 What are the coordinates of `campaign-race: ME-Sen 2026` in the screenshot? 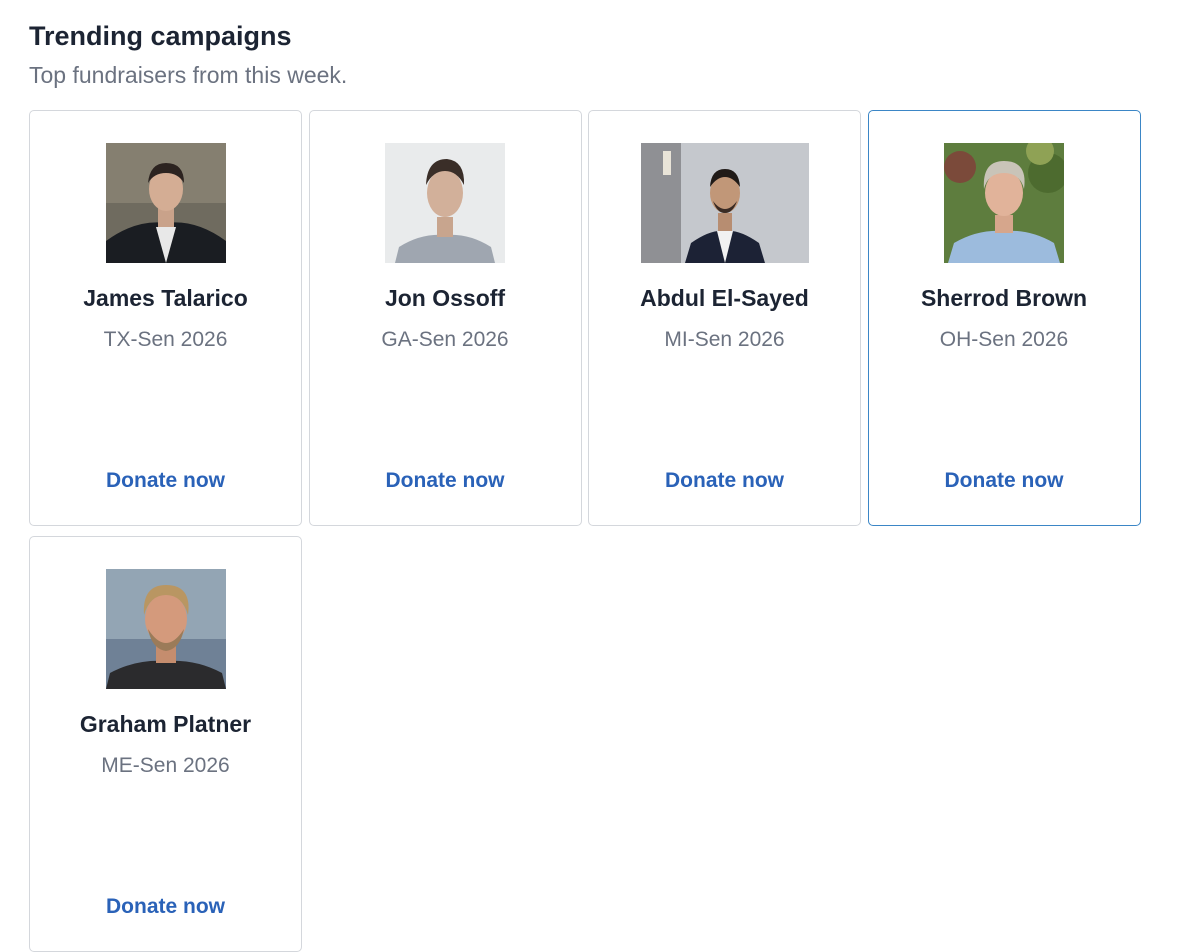 It's located at (165, 765).